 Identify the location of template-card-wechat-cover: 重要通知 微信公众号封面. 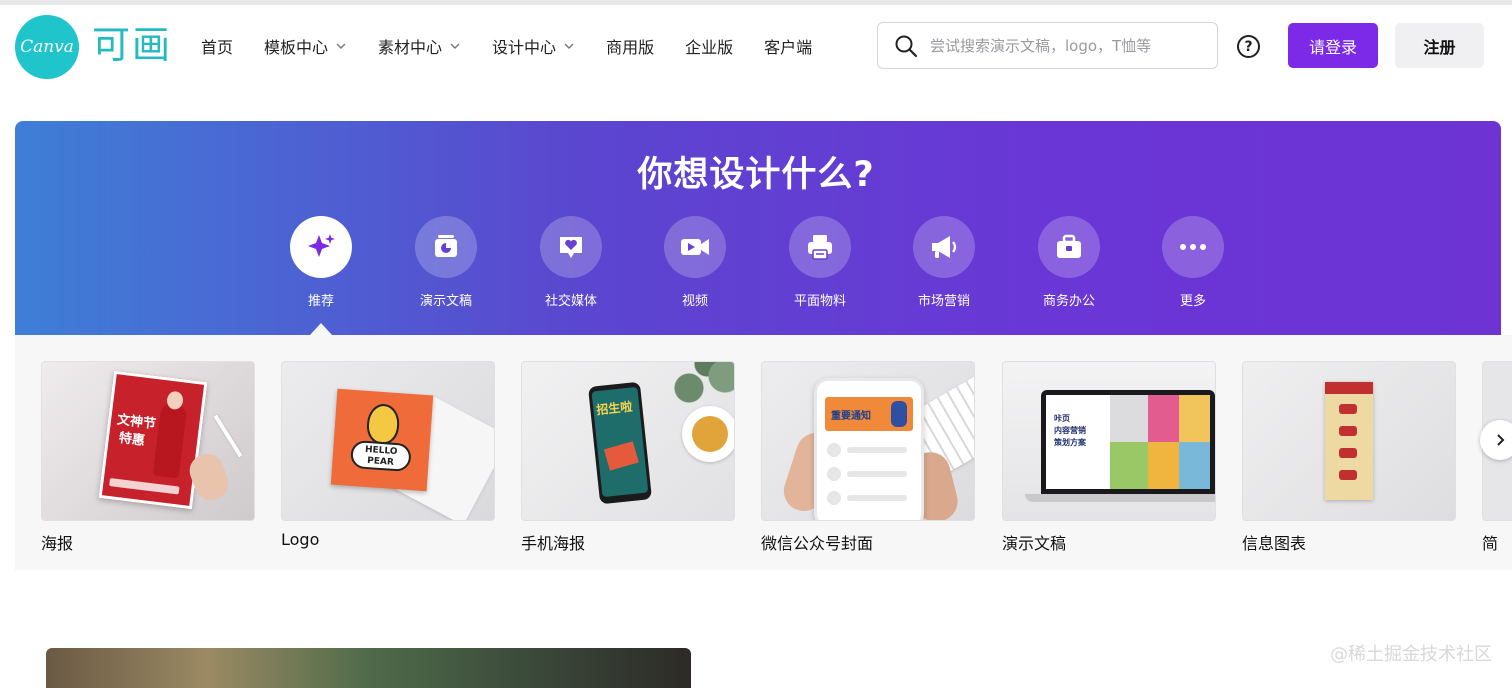
(868, 457).